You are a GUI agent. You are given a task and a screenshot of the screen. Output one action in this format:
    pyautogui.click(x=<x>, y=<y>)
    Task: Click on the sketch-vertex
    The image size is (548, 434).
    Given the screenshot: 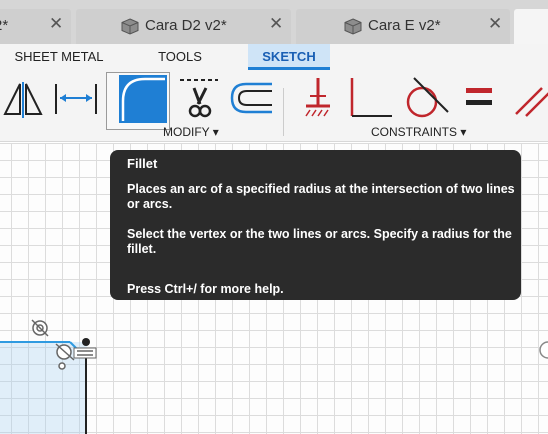 What is the action you would take?
    pyautogui.click(x=86, y=342)
    